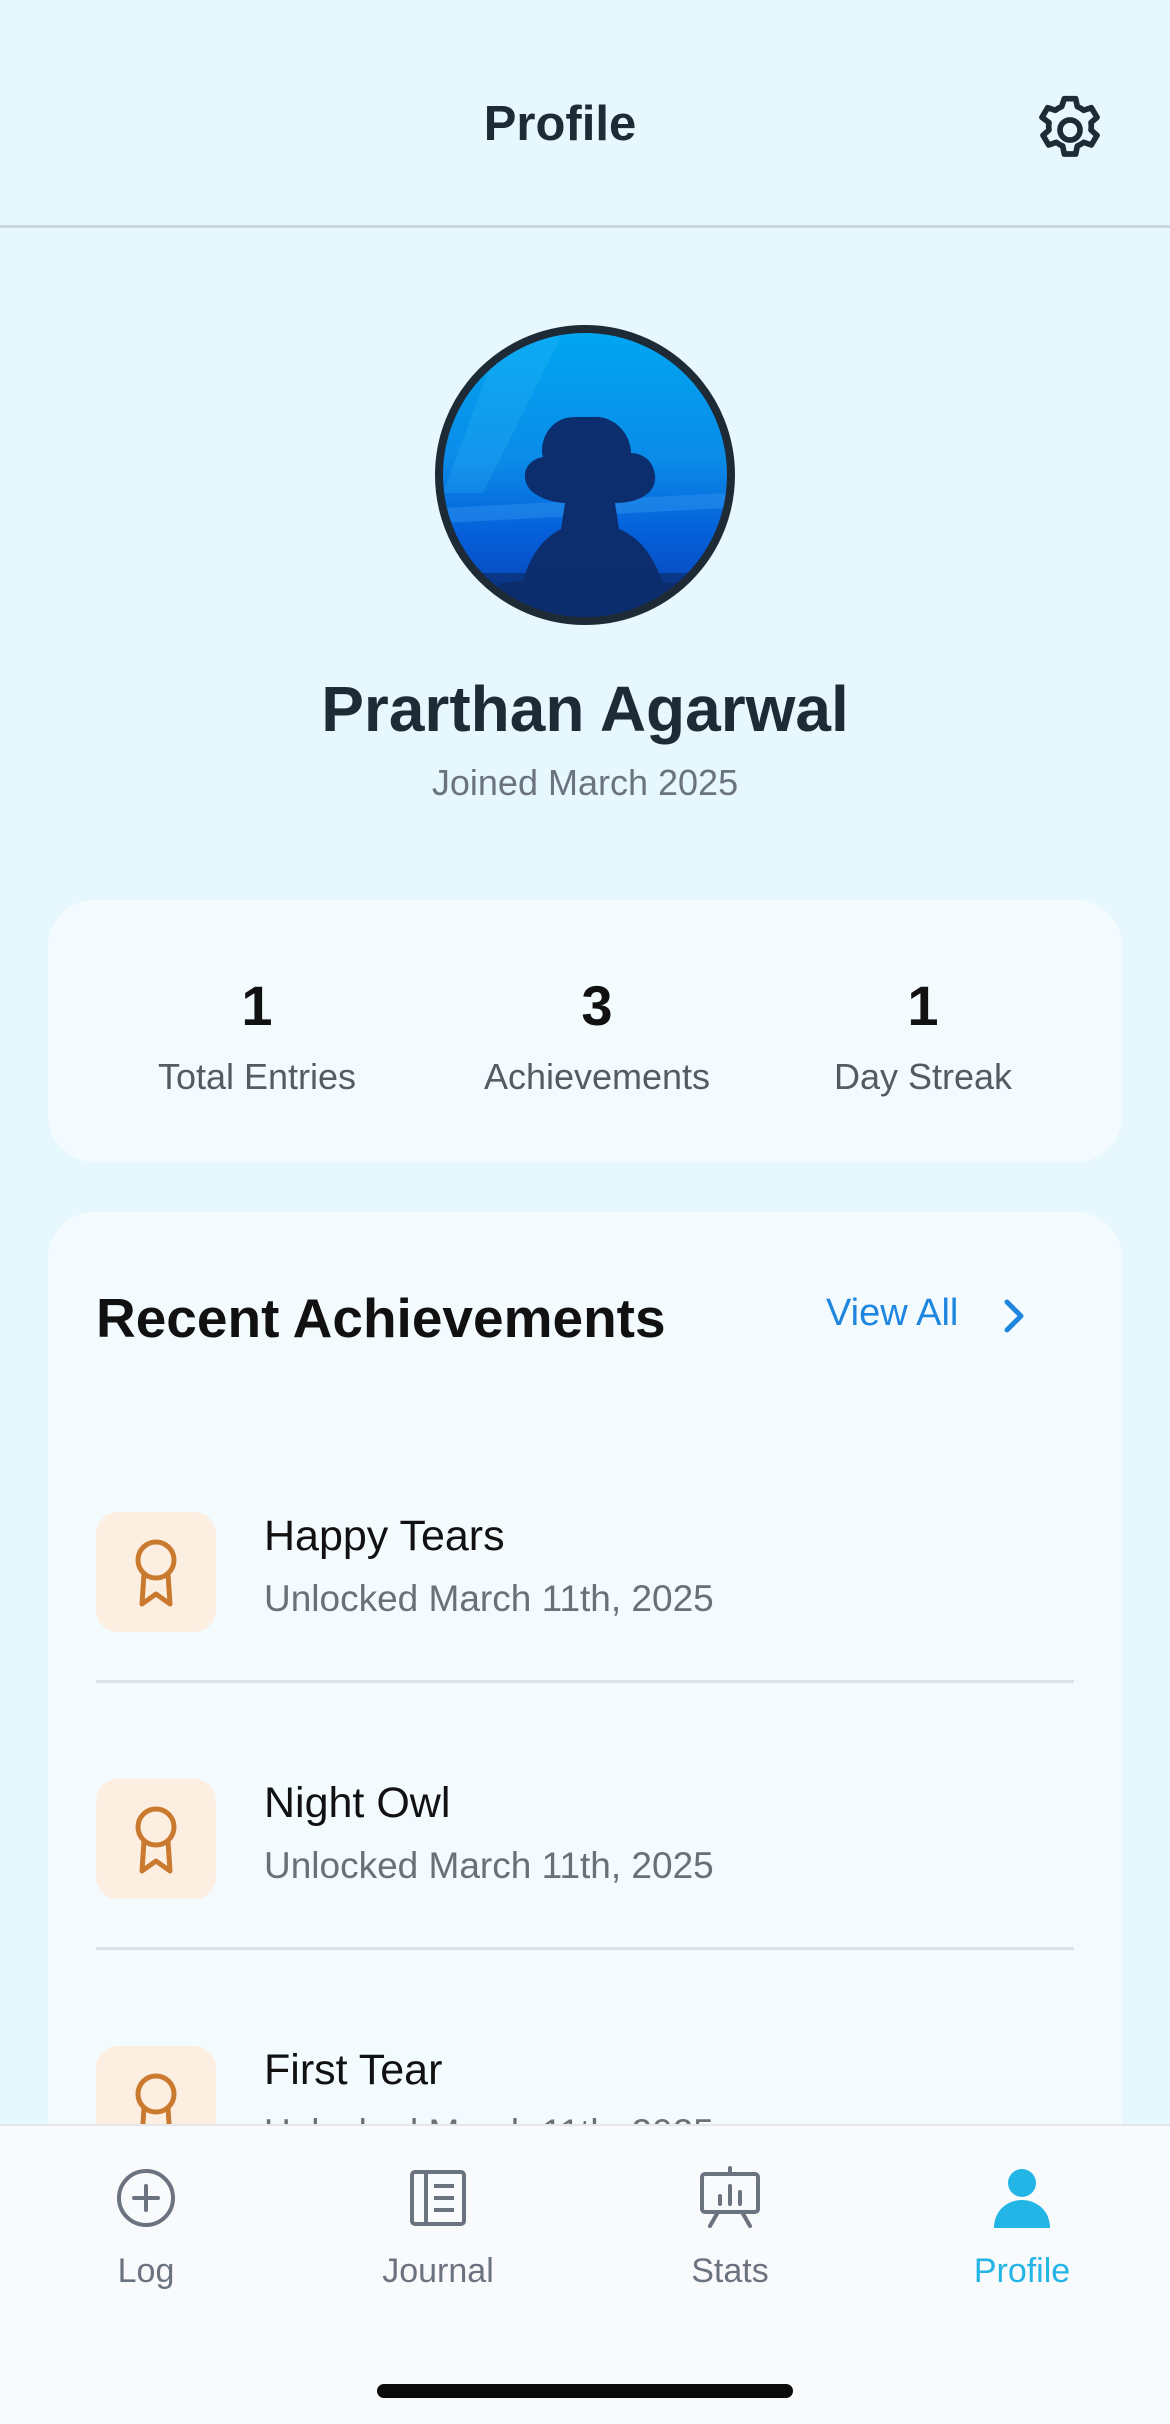 The image size is (1170, 2424). I want to click on stat-label: Achievements, so click(597, 1076).